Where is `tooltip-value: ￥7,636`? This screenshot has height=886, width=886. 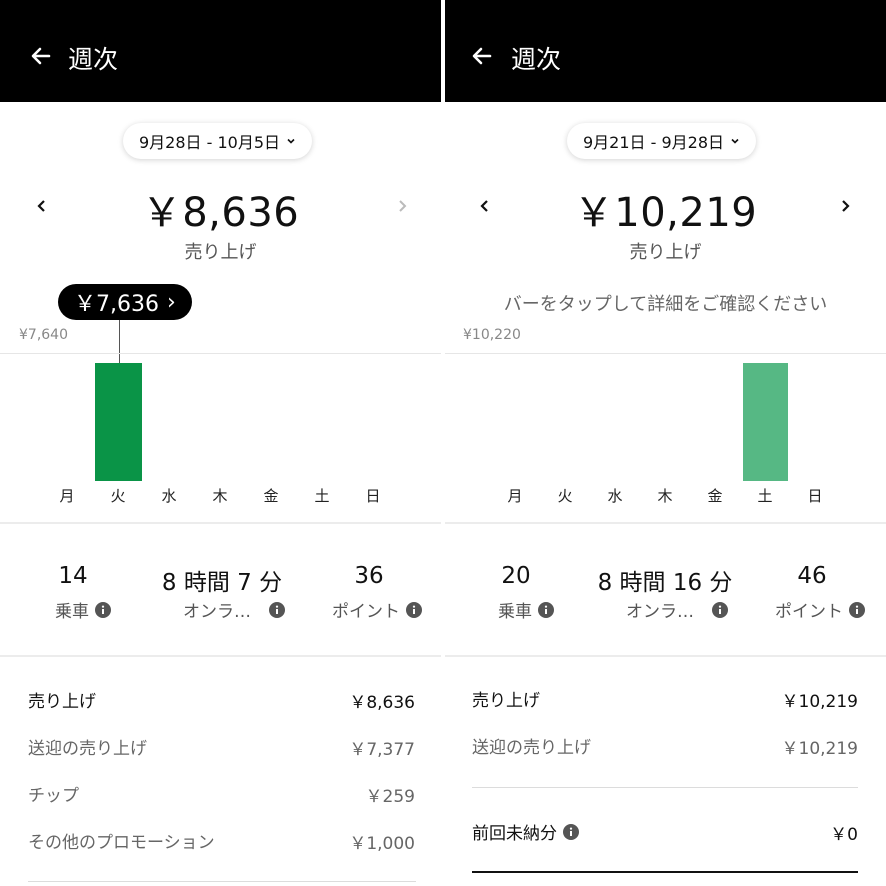 tooltip-value: ￥7,636 is located at coordinates (116, 304).